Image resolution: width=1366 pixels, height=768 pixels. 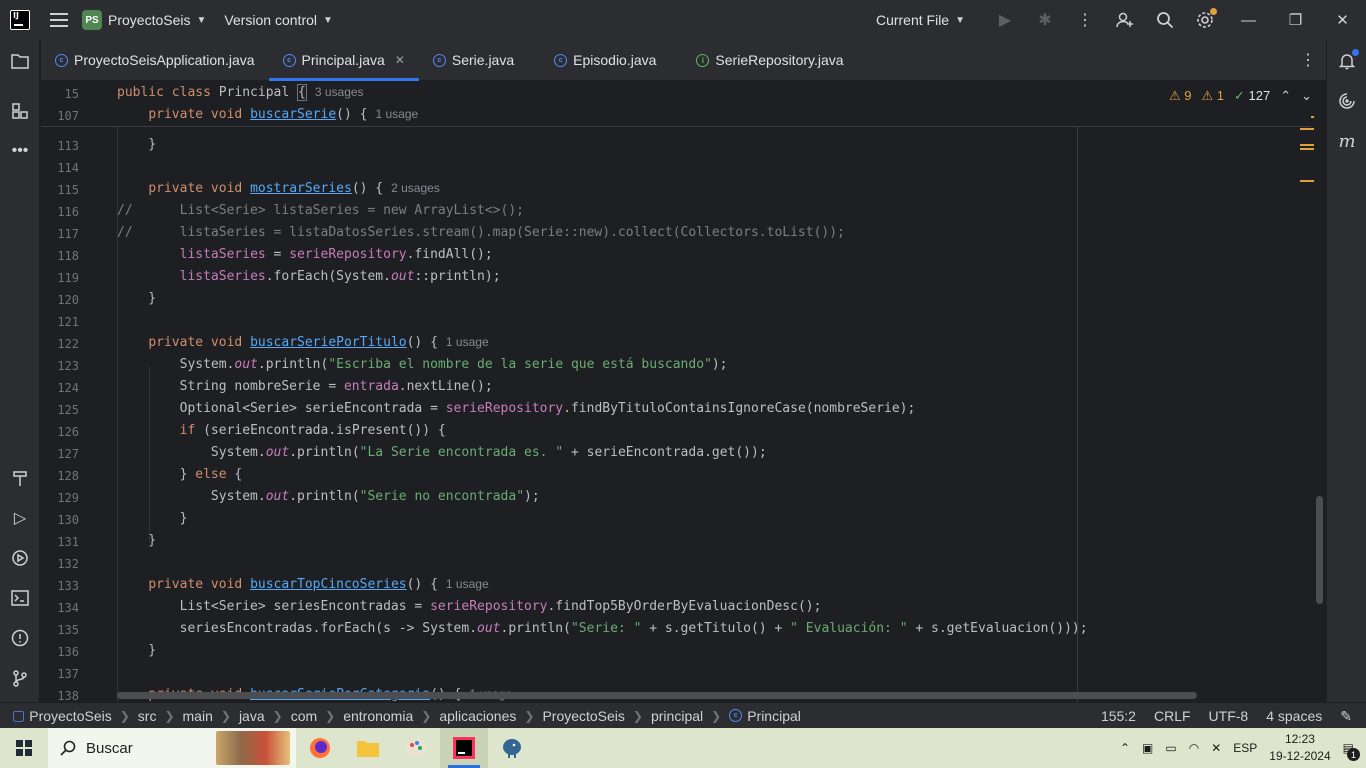 I want to click on tab-proyectoseisapplication: c ProyectoSeisApplication.java, so click(x=155, y=60).